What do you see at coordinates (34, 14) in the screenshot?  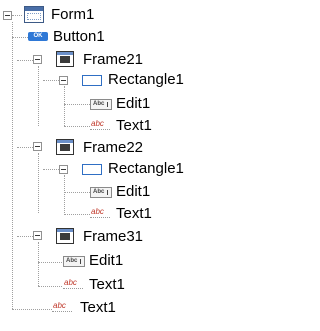 I see `form-icon` at bounding box center [34, 14].